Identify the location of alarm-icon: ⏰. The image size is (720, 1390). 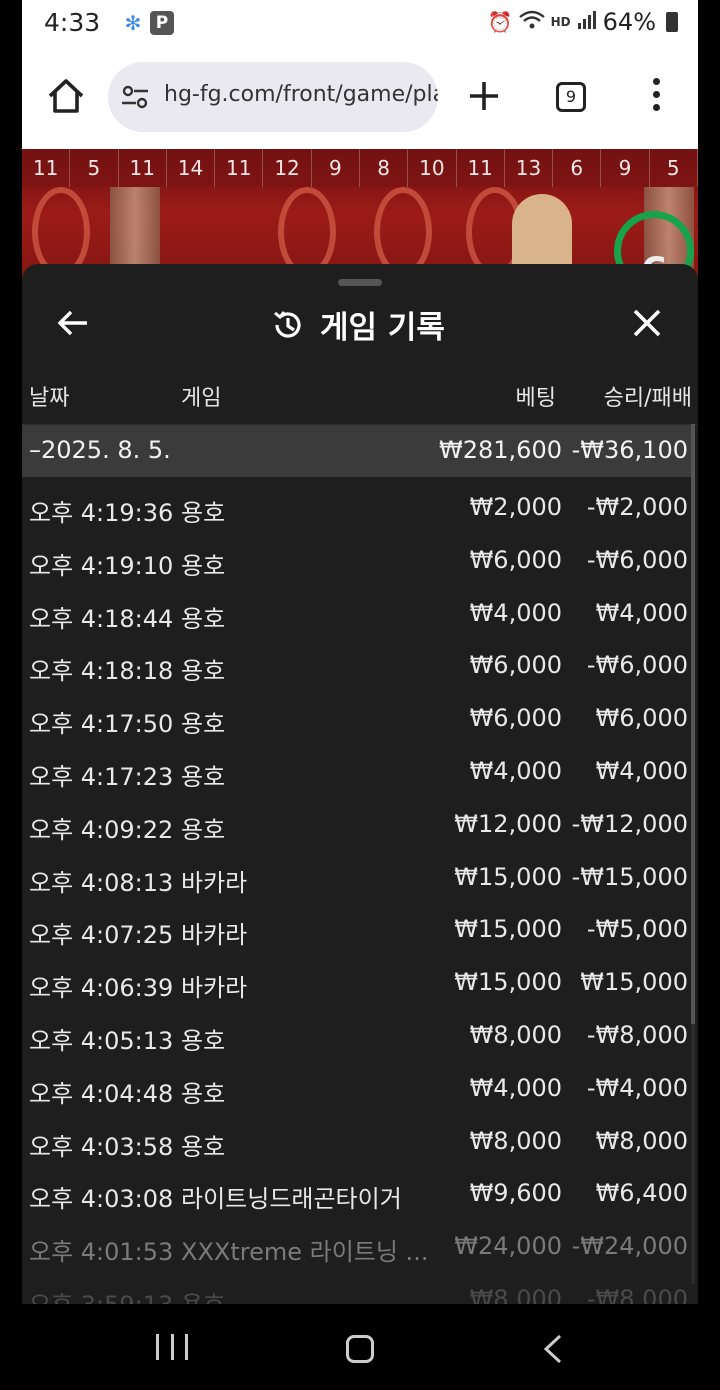
(500, 22).